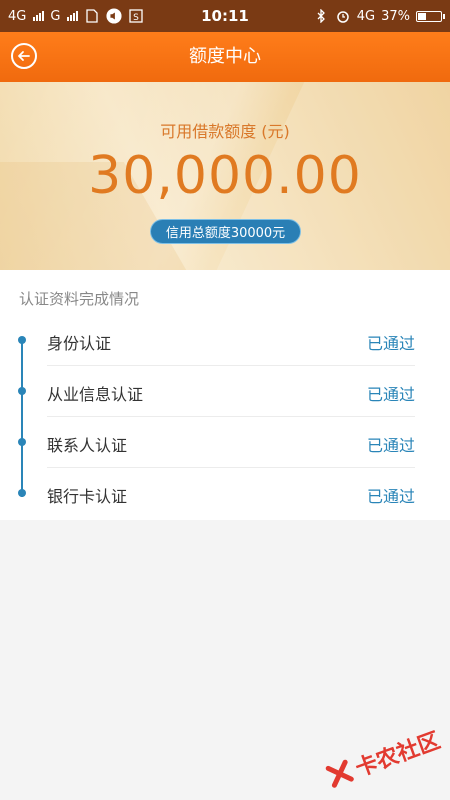 Image resolution: width=450 pixels, height=800 pixels. What do you see at coordinates (339, 773) in the screenshot?
I see `watermark-logo-icon` at bounding box center [339, 773].